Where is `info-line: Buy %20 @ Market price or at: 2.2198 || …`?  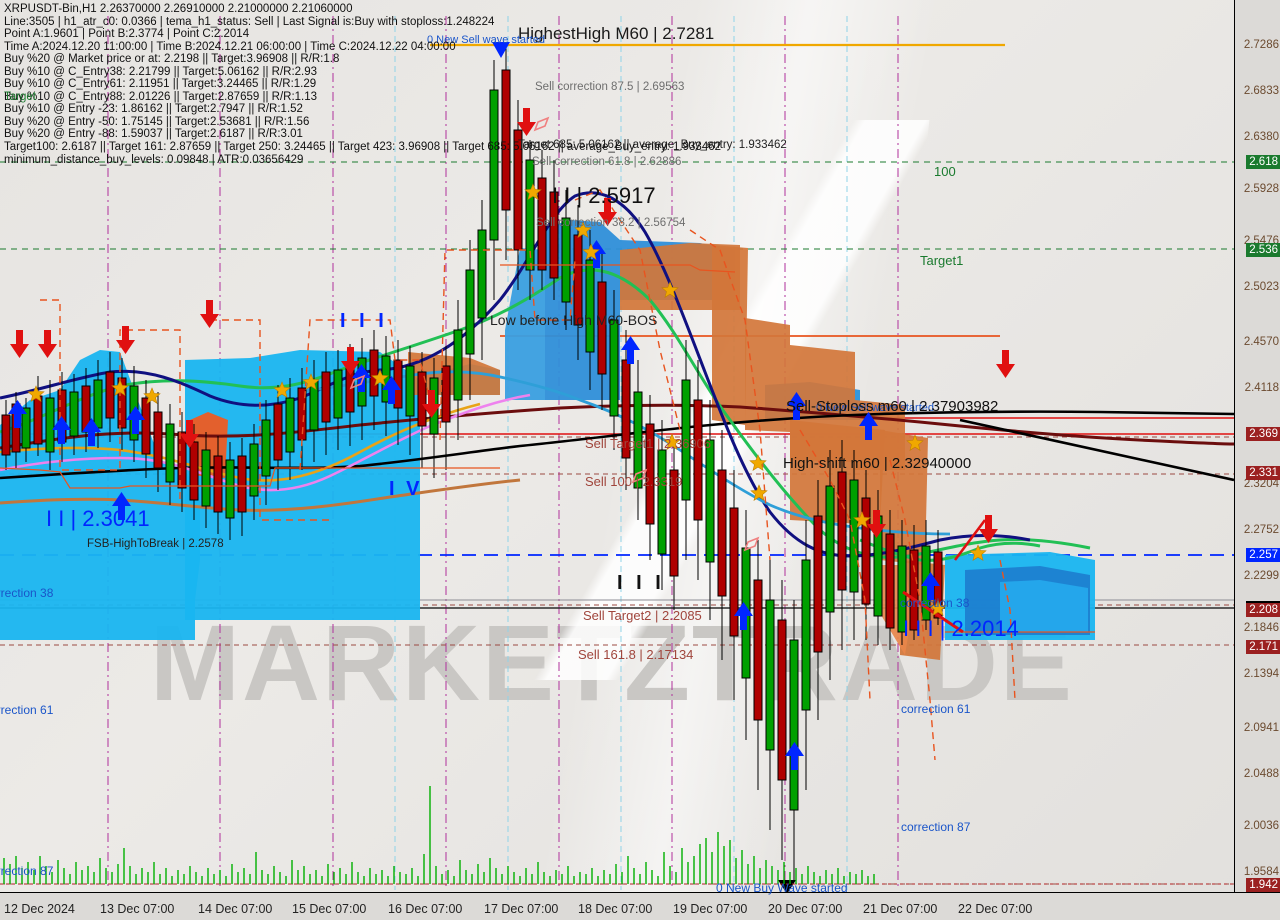
info-line: Buy %20 @ Market price or at: 2.2198 || … is located at coordinates (172, 59).